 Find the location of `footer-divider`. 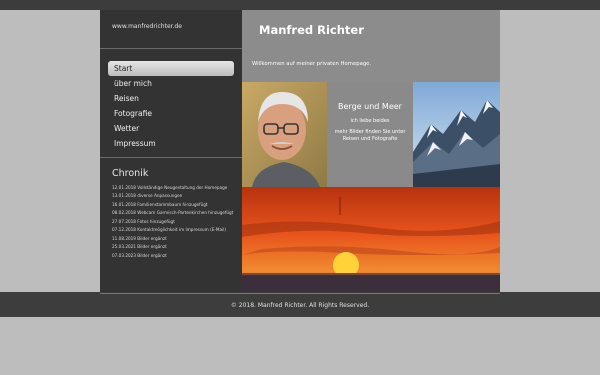

footer-divider is located at coordinates (300, 293).